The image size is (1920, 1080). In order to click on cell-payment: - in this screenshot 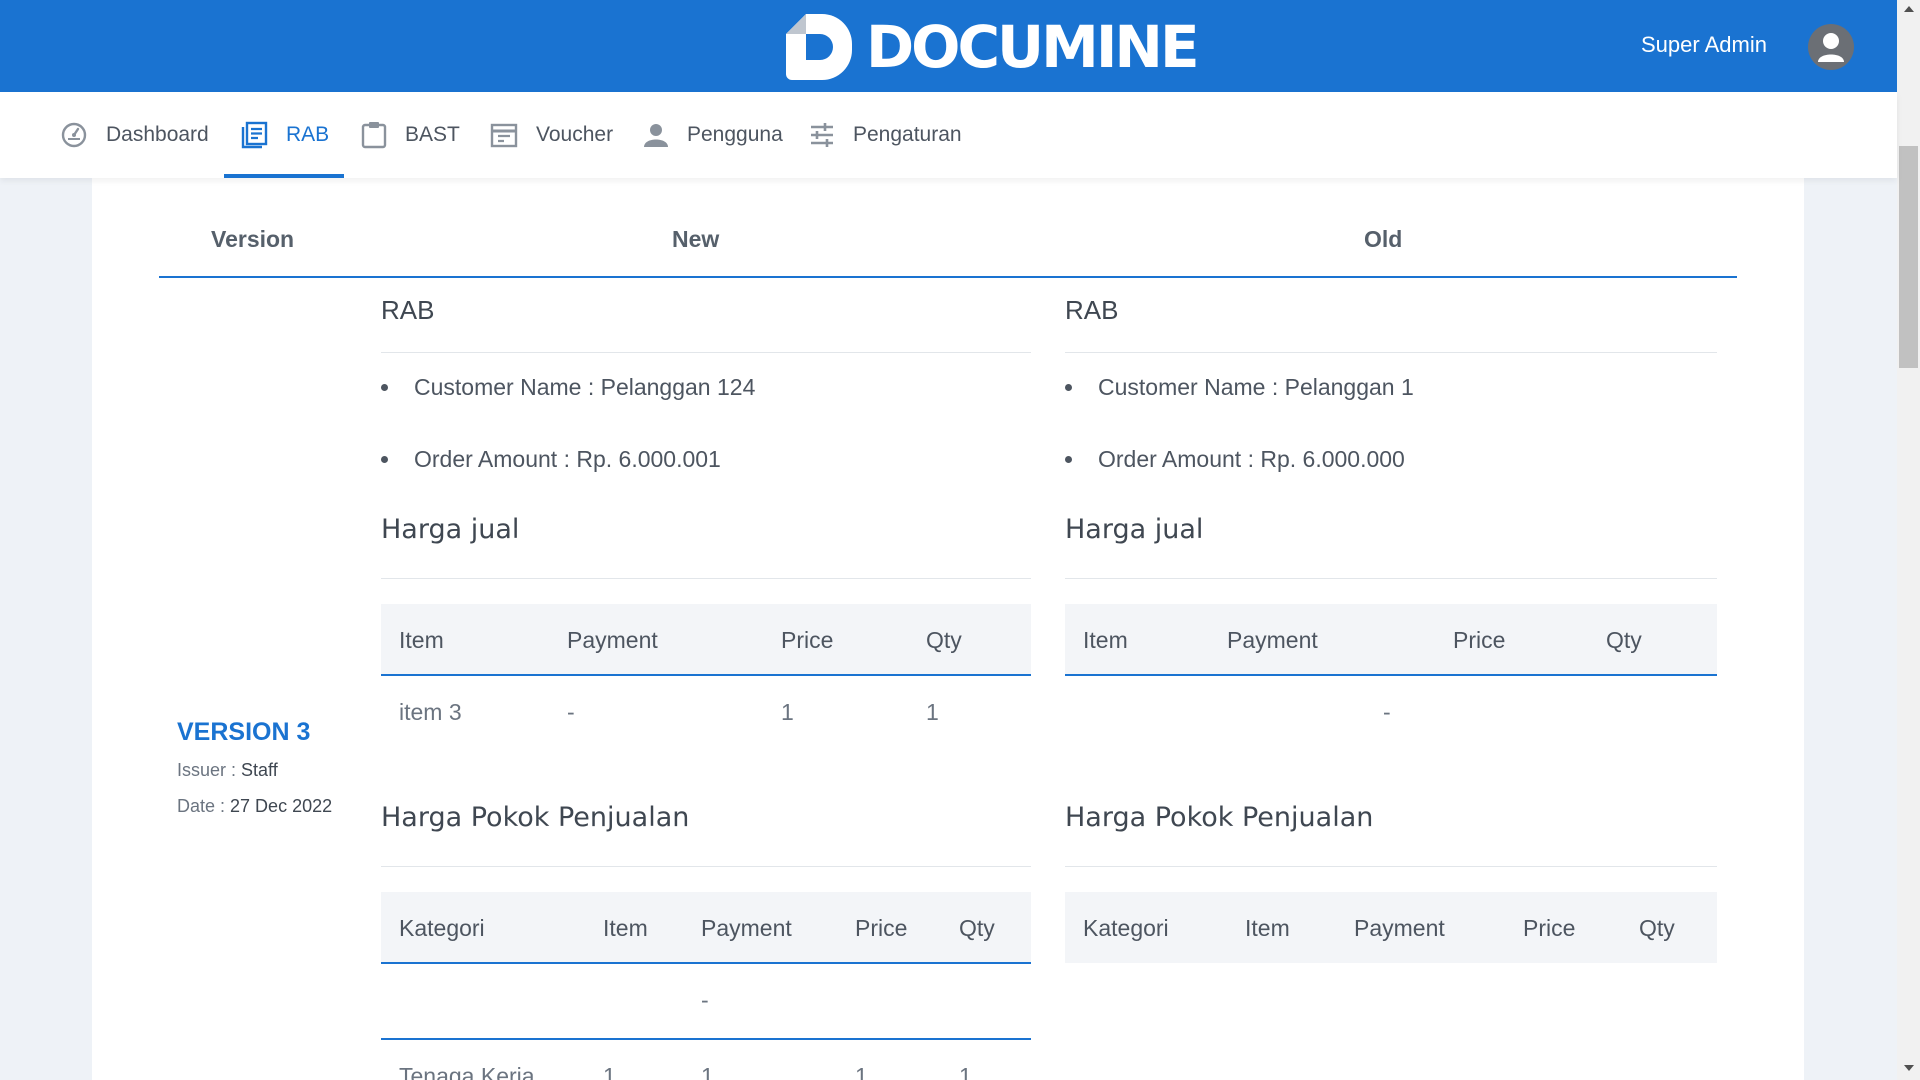, I will do `click(571, 712)`.